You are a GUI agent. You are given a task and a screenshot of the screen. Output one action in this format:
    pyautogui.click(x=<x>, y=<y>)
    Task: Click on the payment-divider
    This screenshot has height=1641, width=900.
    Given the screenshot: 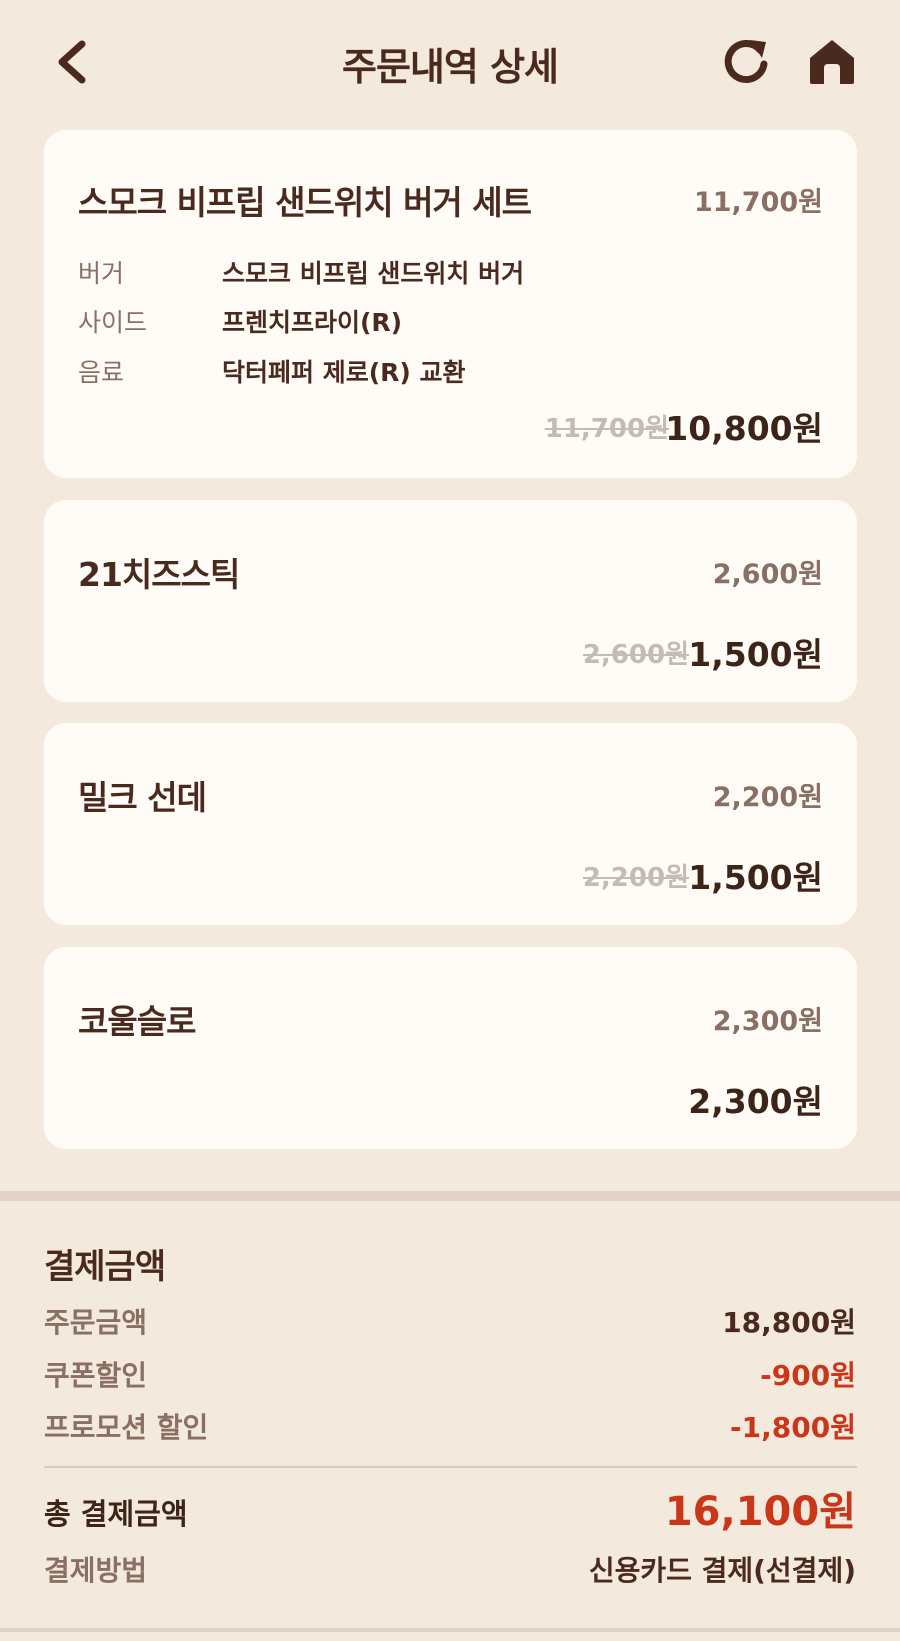 What is the action you would take?
    pyautogui.click(x=450, y=1467)
    